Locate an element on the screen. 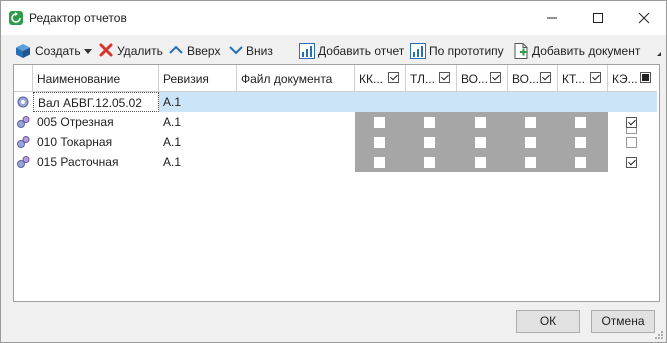 This screenshot has height=343, width=667. add-document-icon is located at coordinates (521, 51).